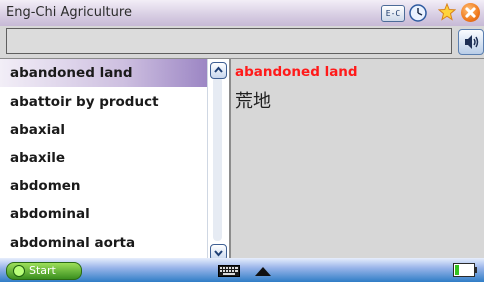 Image resolution: width=484 pixels, height=282 pixels. I want to click on definition-headword: abandoned land, so click(296, 72).